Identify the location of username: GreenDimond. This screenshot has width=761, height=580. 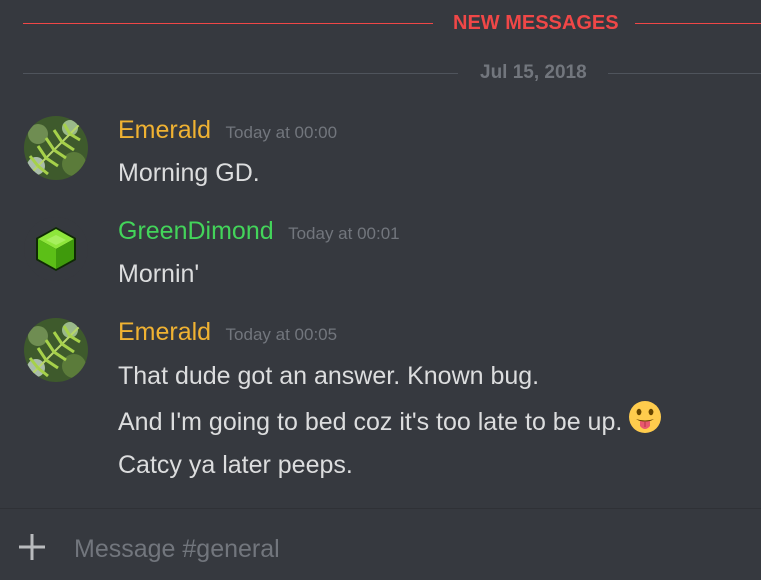
(196, 231).